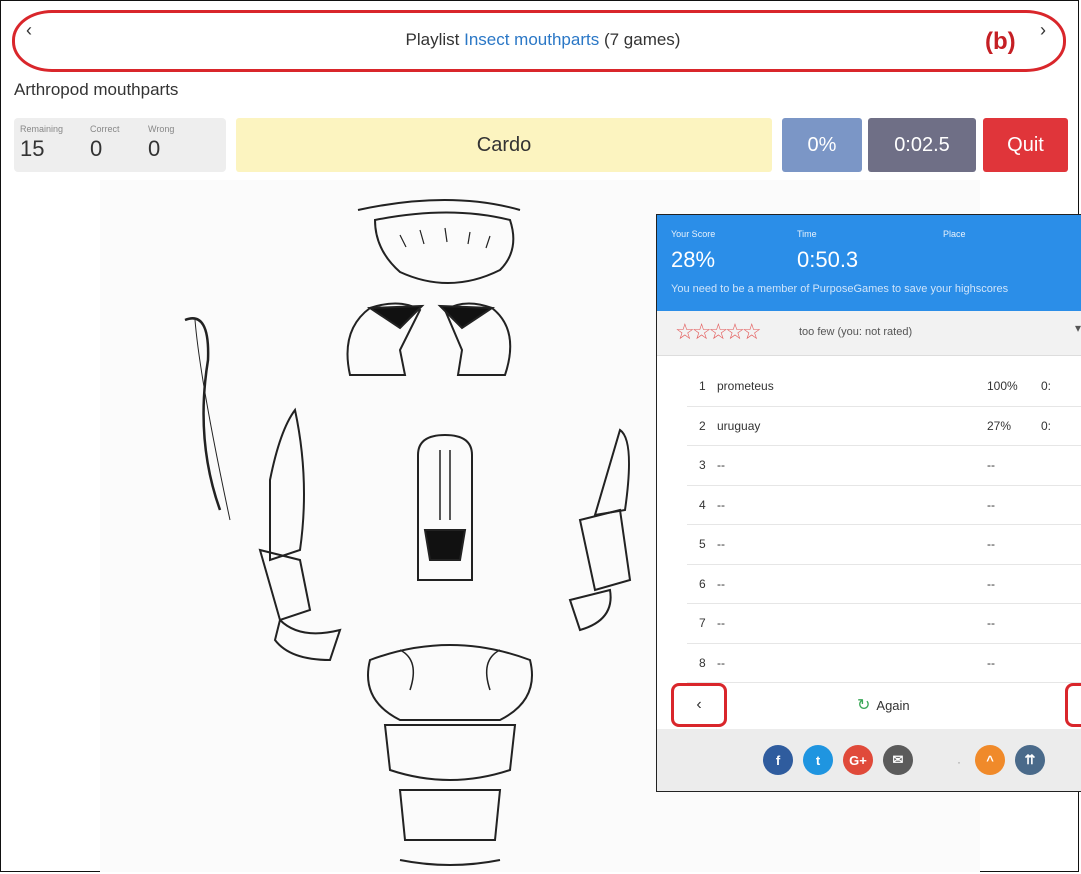 This screenshot has height=874, width=1081. I want to click on score-label: Your Score, so click(693, 234).